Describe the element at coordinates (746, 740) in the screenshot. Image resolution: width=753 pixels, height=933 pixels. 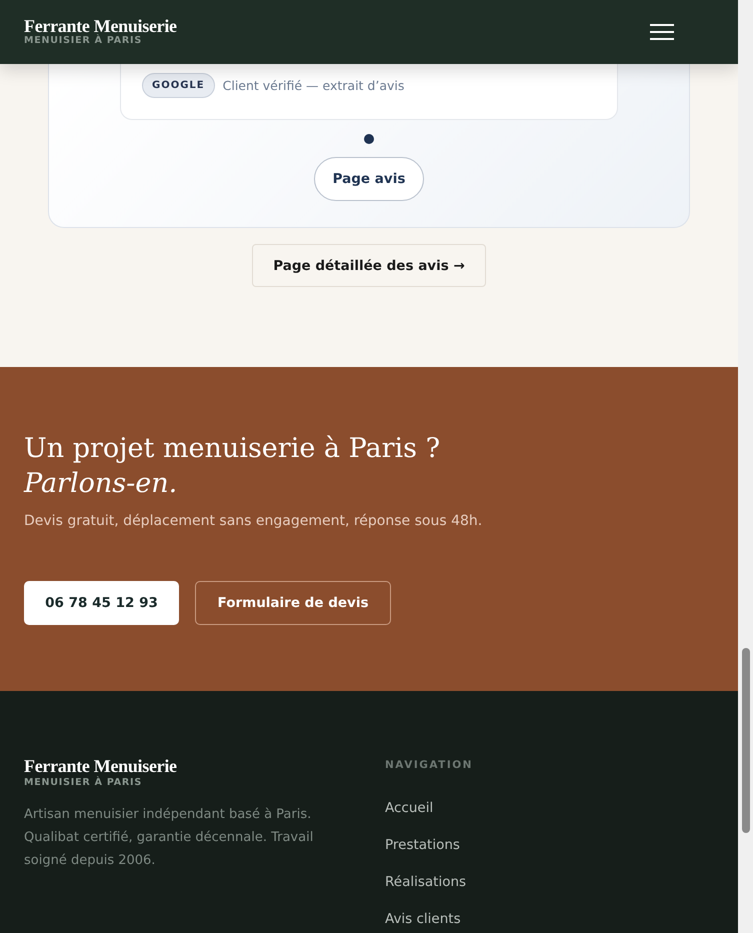
I see `scrollbar-thumb` at that location.